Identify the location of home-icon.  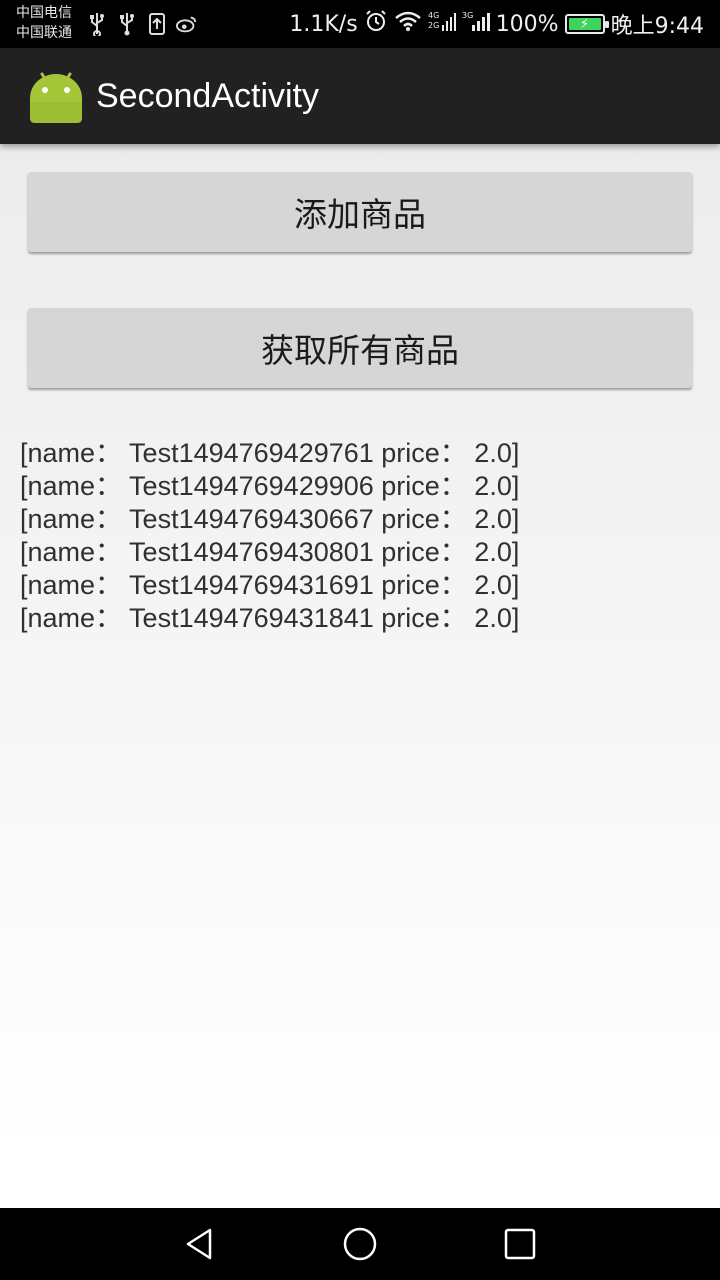
(360, 1244).